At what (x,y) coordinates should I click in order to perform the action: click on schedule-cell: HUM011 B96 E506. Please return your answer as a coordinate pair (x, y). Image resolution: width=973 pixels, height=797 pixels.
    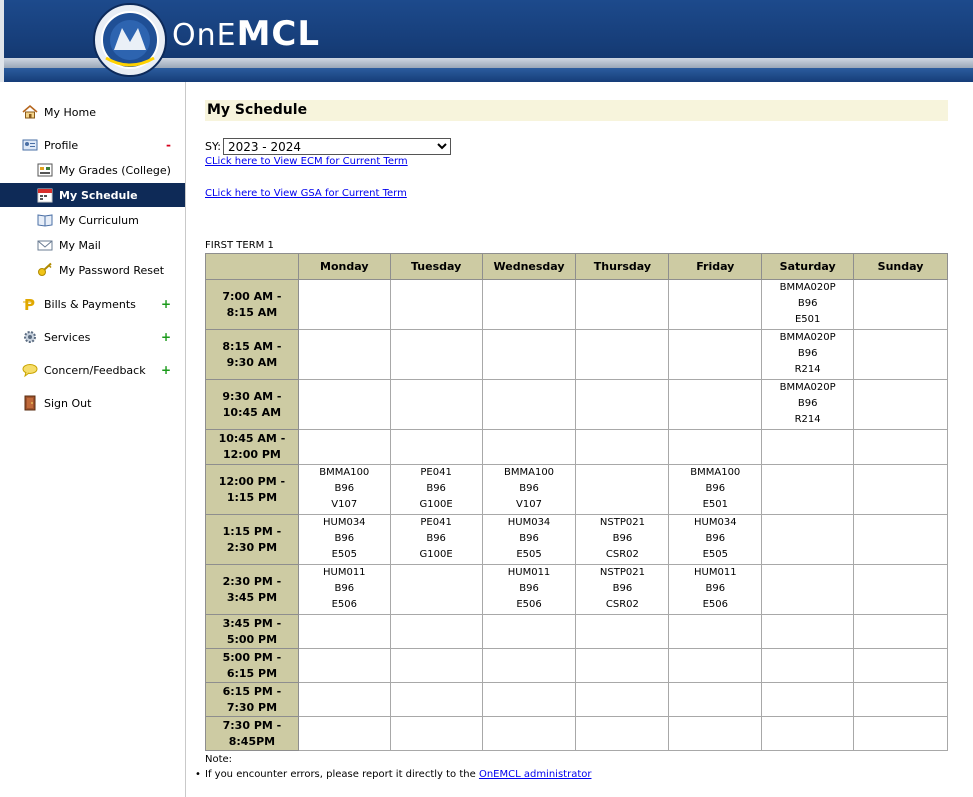
    Looking at the image, I should click on (344, 589).